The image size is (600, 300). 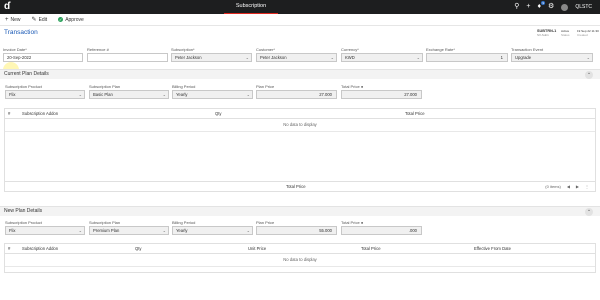 What do you see at coordinates (300, 7) in the screenshot?
I see `top-navigation-bar: ɗ Subscription ⚲ + ♦ 9 ⚙ QLSTC` at bounding box center [300, 7].